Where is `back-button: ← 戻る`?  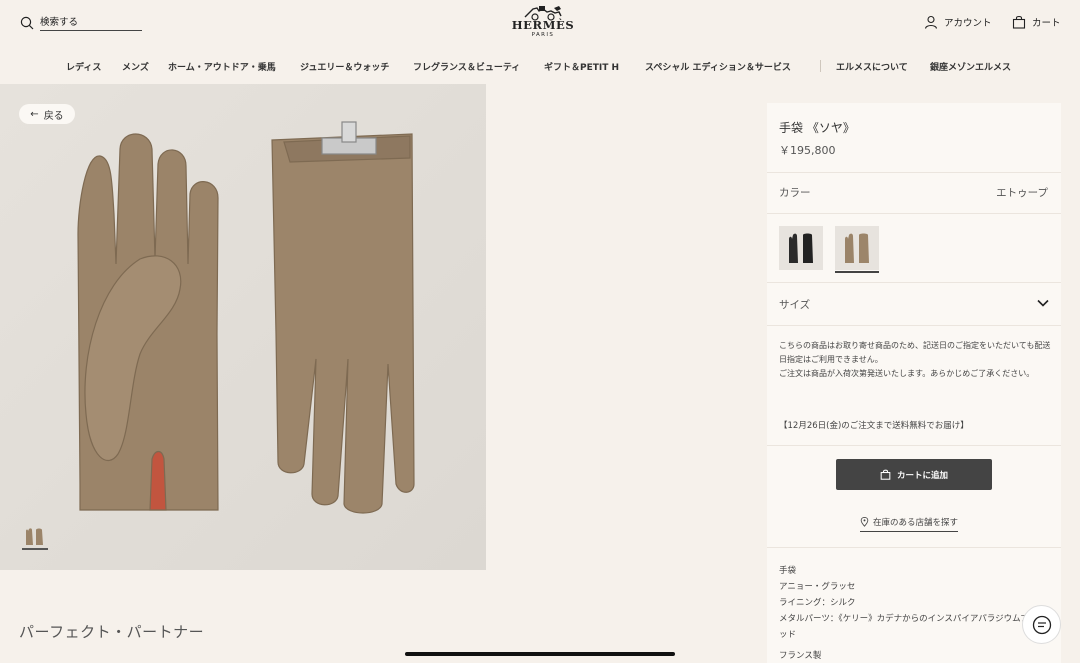 back-button: ← 戻る is located at coordinates (47, 114).